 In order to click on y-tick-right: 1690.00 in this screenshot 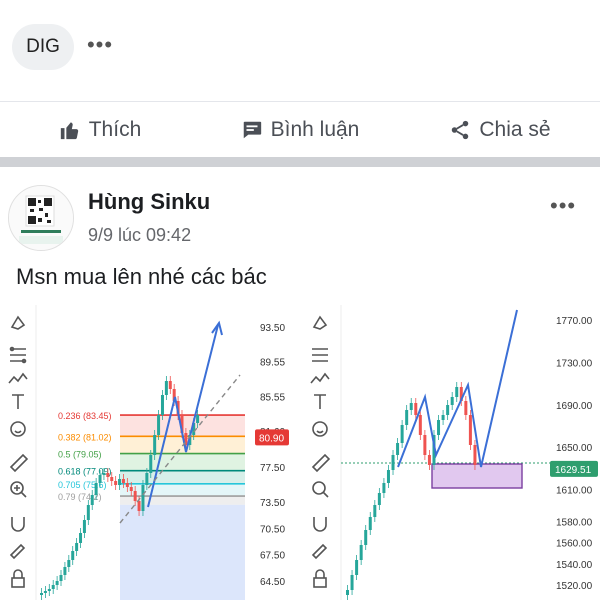, I will do `click(574, 406)`.